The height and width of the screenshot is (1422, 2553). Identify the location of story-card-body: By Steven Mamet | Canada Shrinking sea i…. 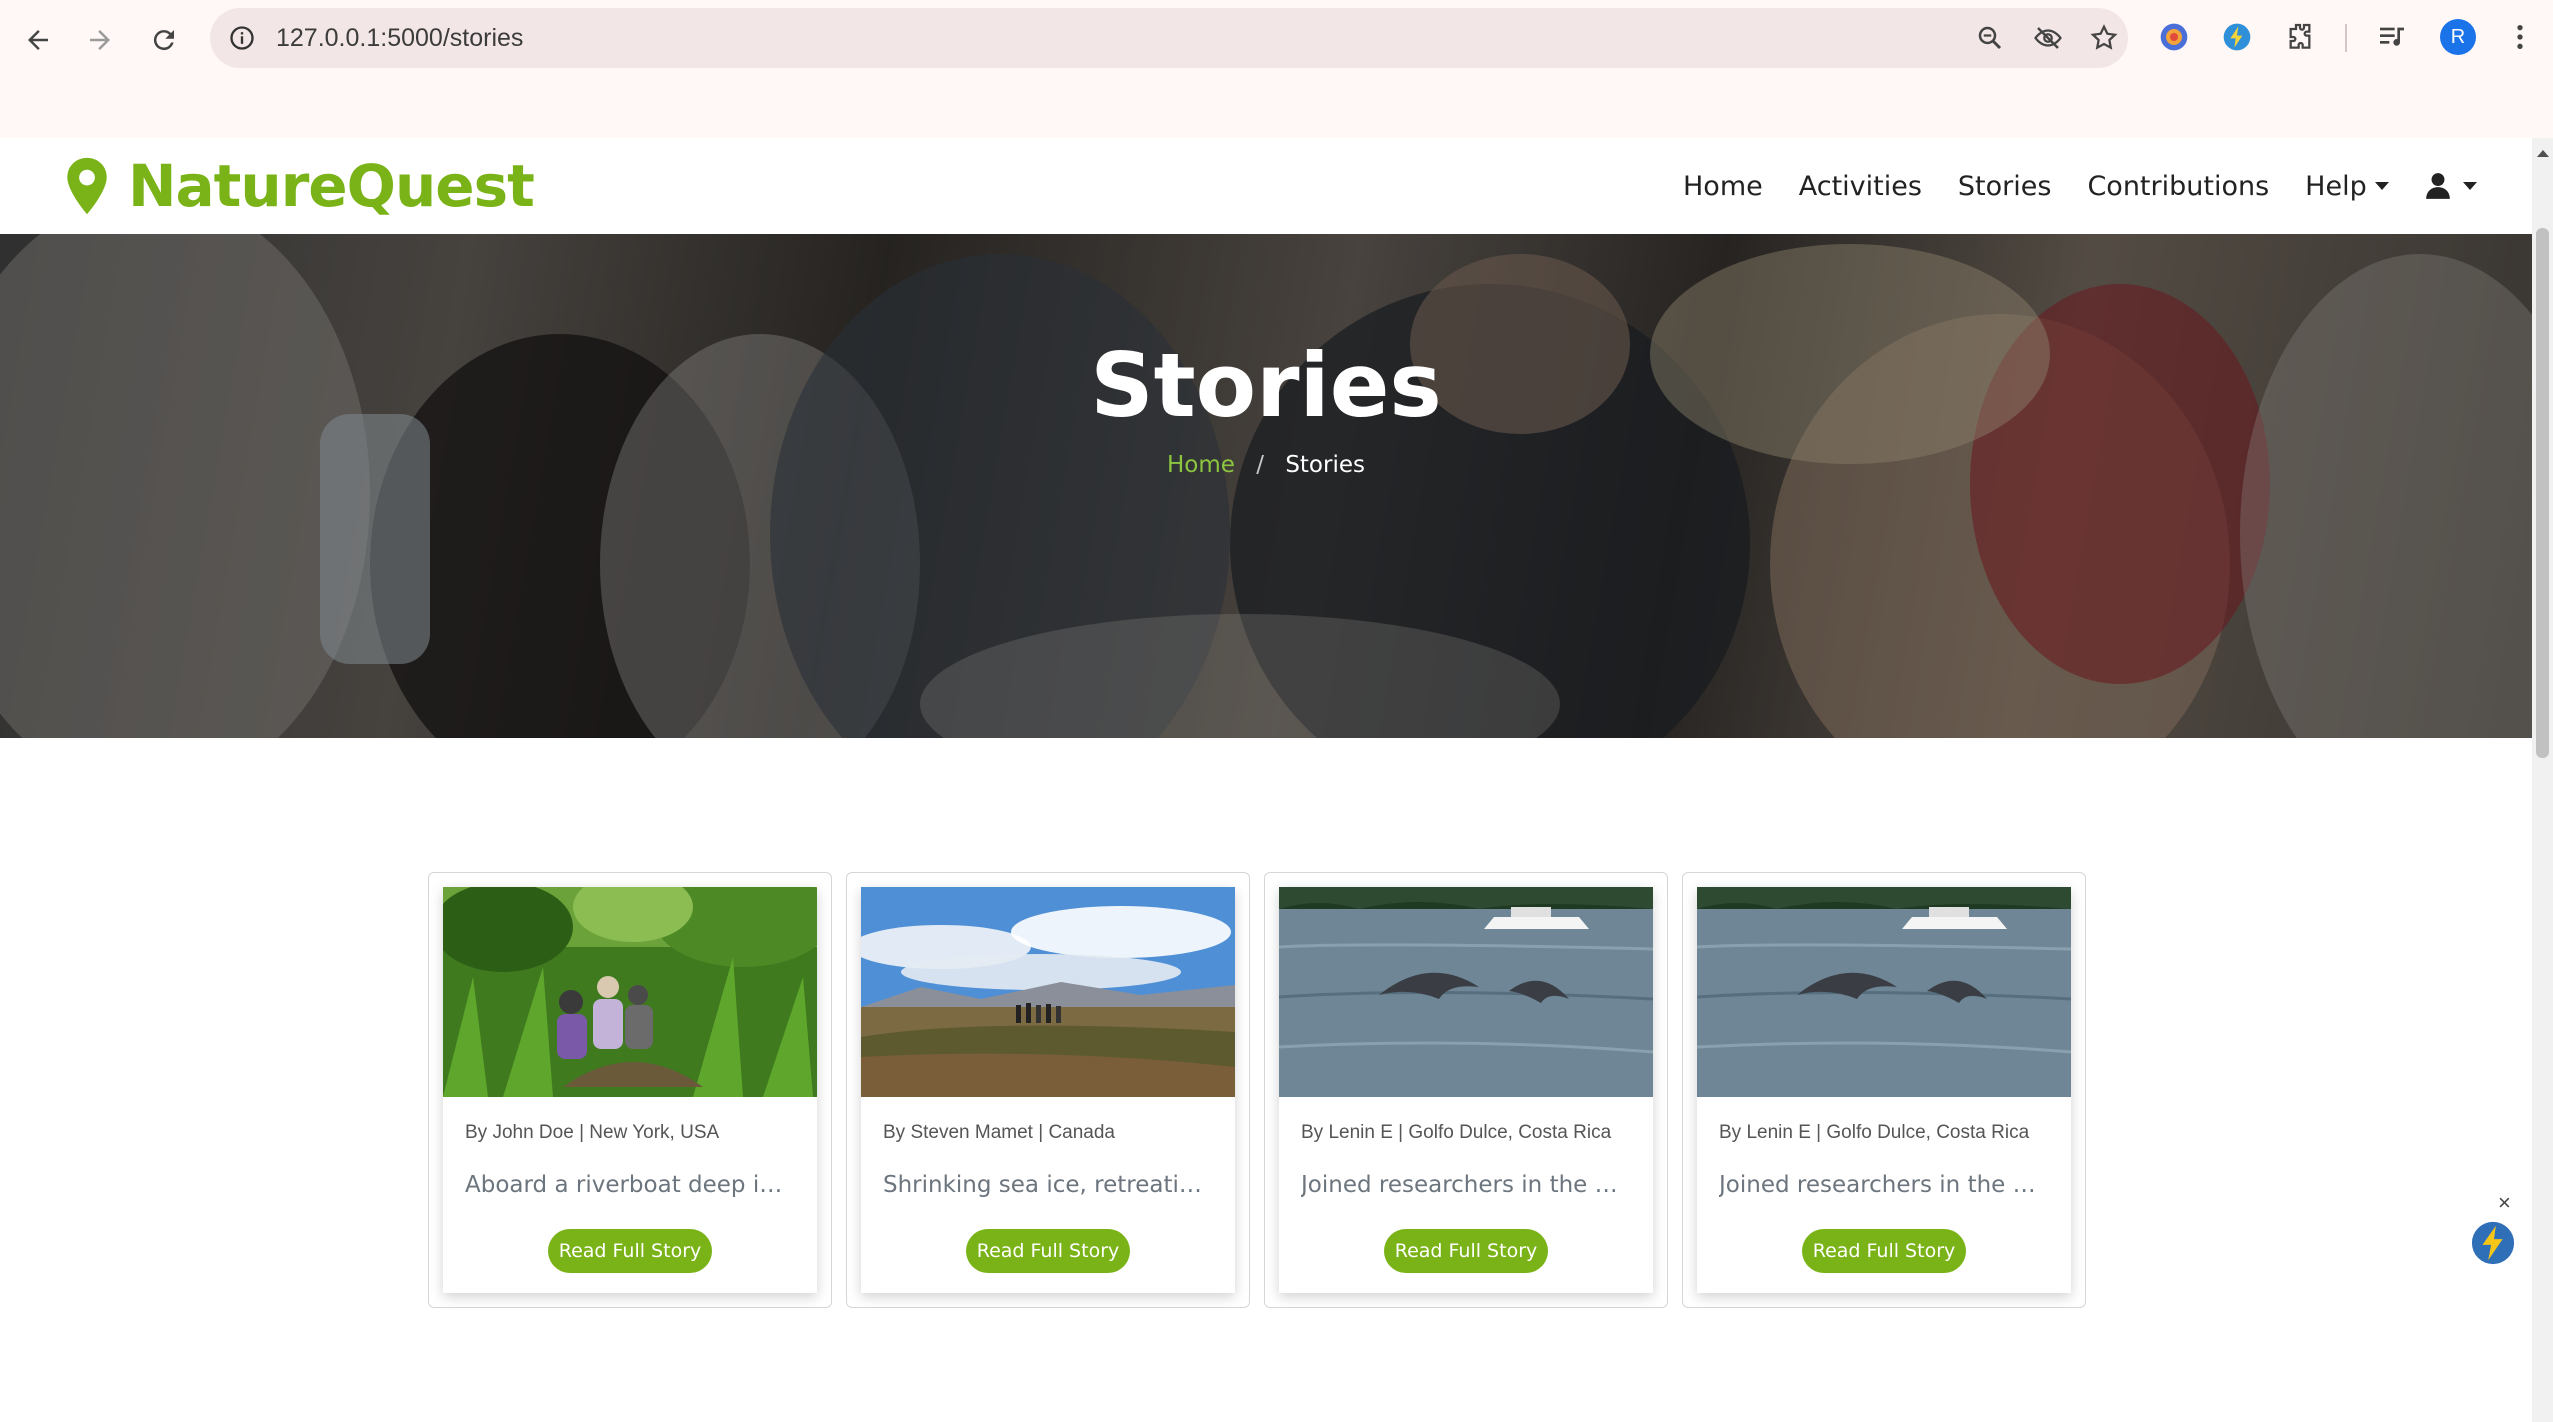
(1048, 1090).